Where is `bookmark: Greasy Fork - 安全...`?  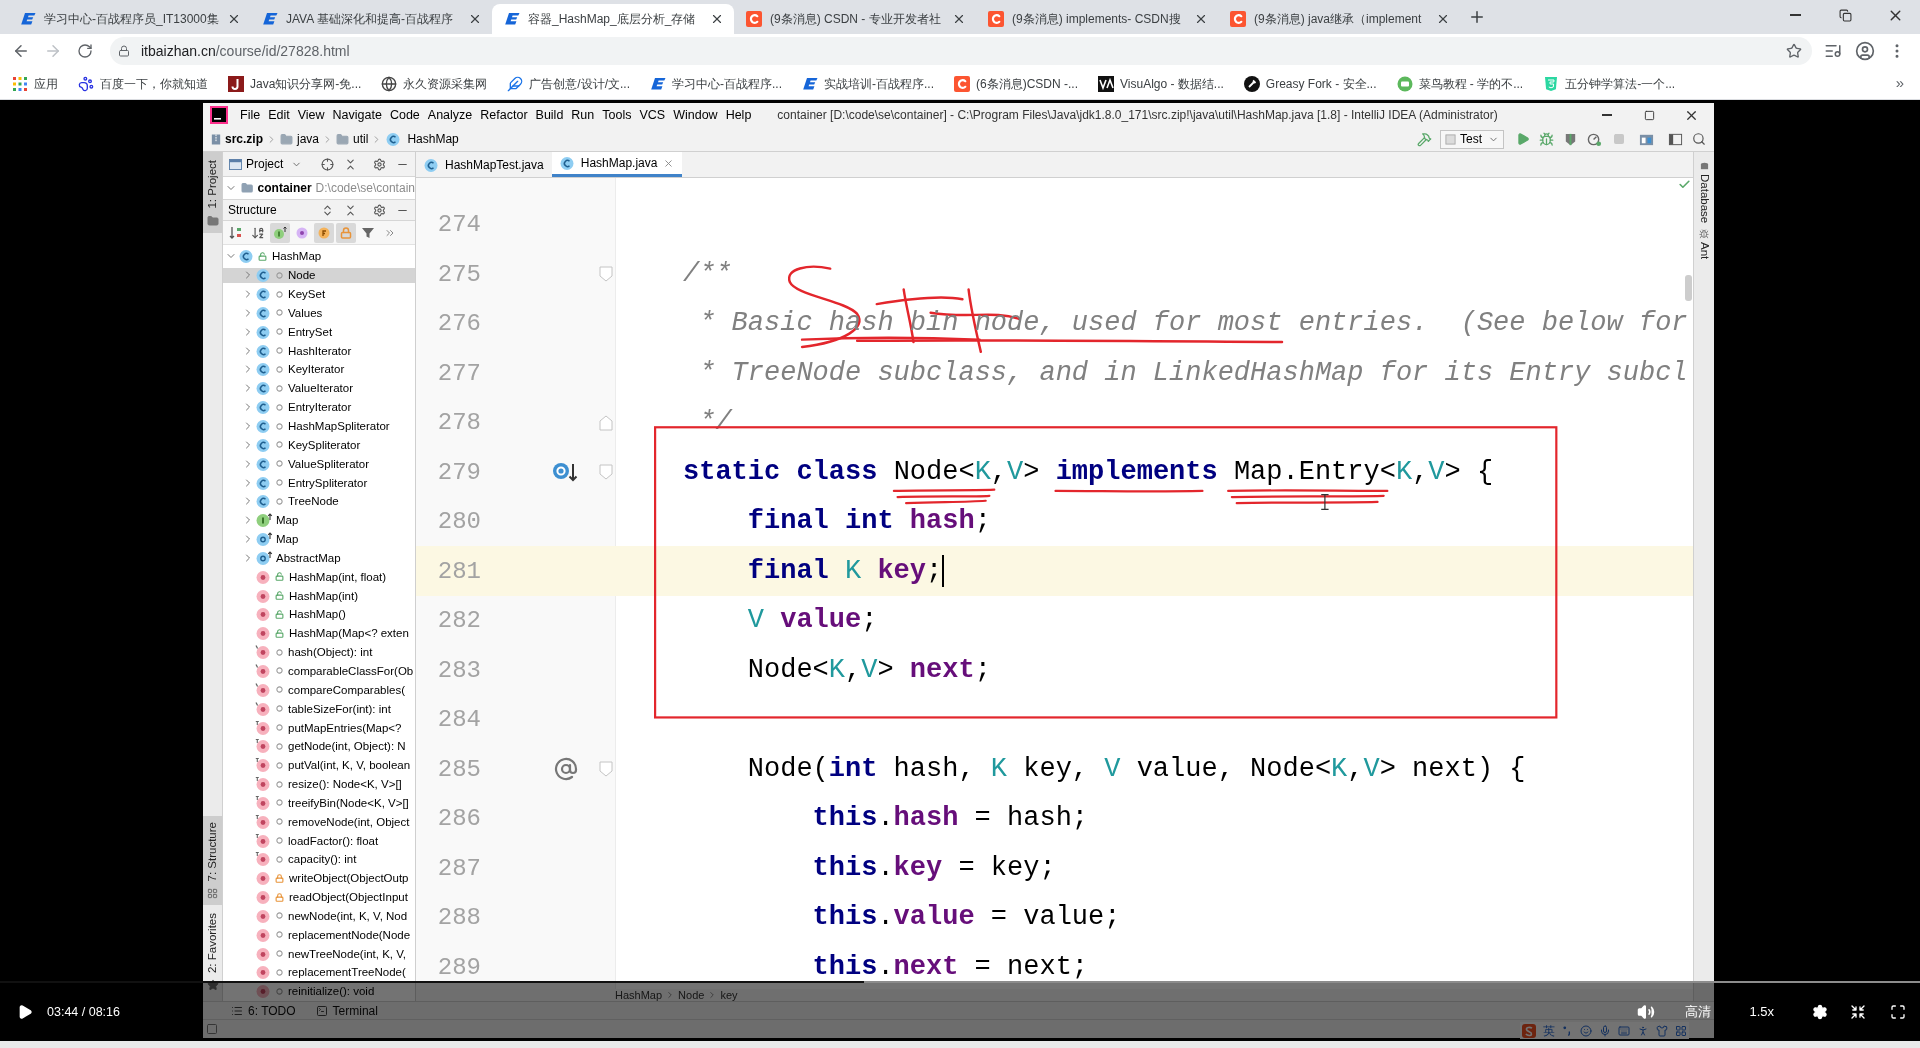 bookmark: Greasy Fork - 安全... is located at coordinates (1310, 83).